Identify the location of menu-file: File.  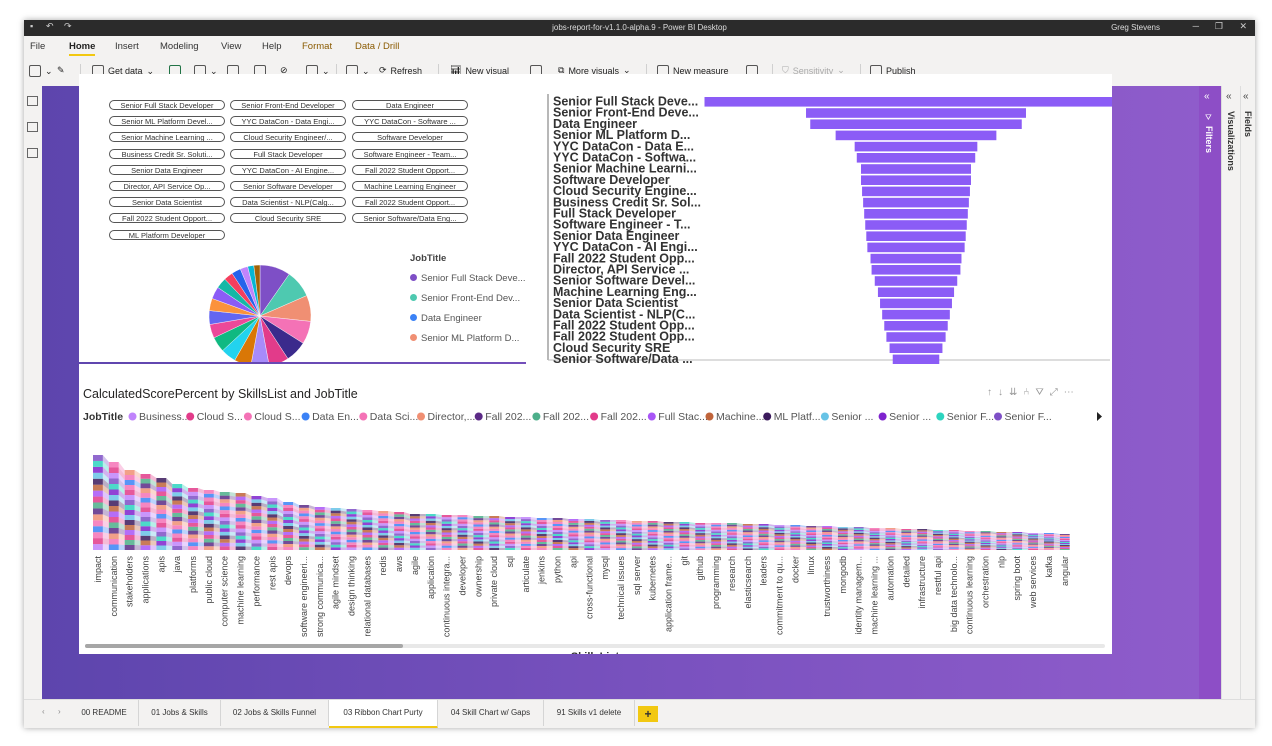
(37, 46).